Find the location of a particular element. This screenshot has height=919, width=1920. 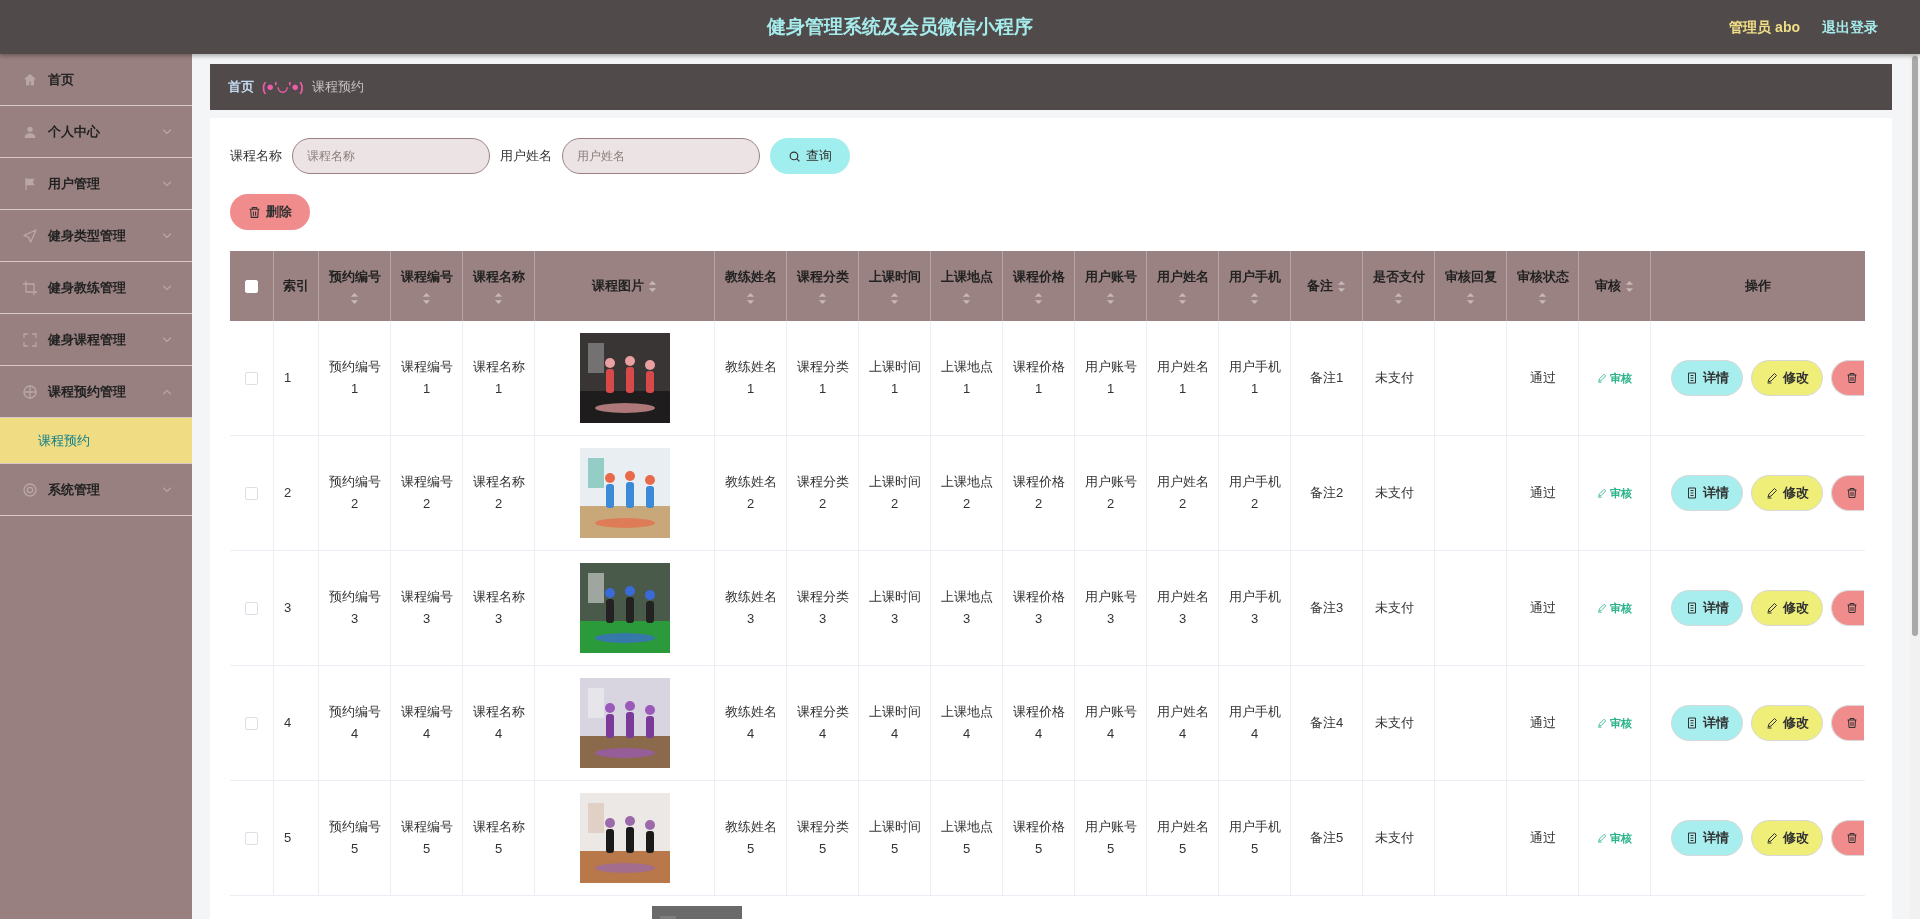

table-cell-text: 课程分类2 is located at coordinates (822, 493).